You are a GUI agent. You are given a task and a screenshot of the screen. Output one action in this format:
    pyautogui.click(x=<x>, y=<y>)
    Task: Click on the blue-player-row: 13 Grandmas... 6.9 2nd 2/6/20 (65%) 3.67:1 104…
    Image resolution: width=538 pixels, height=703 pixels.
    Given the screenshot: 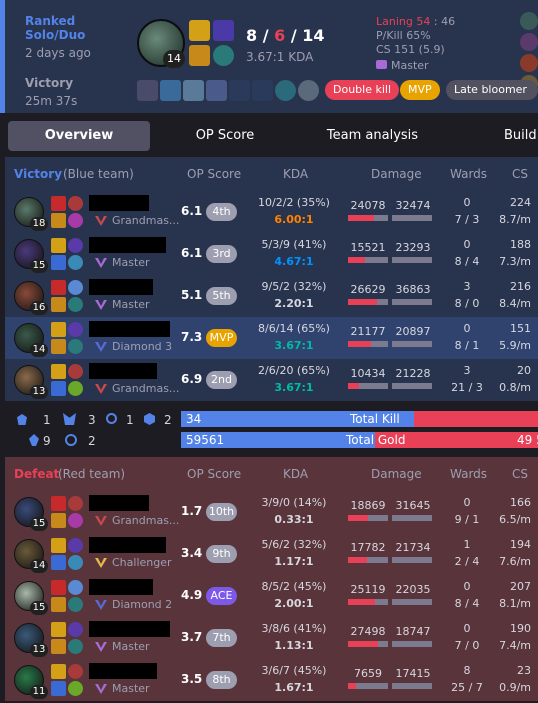 What is the action you would take?
    pyautogui.click(x=271, y=380)
    